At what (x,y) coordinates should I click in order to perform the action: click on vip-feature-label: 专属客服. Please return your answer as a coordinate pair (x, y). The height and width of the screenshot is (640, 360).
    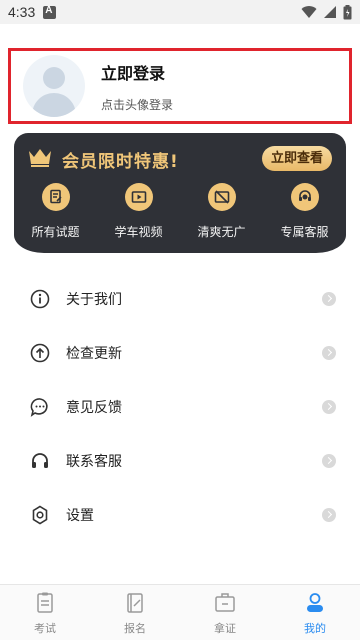
    Looking at the image, I should click on (304, 232).